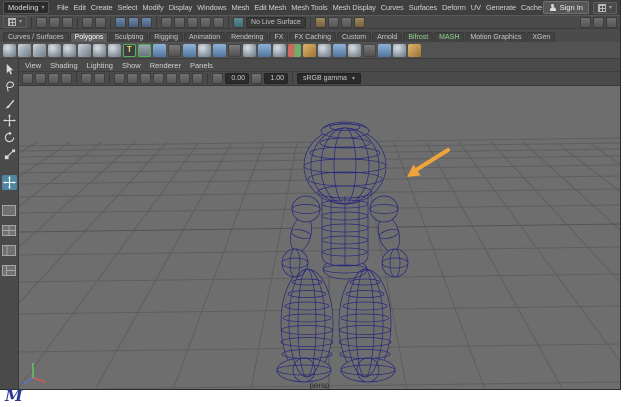 The image size is (630, 407). I want to click on render-view-icon, so click(320, 22).